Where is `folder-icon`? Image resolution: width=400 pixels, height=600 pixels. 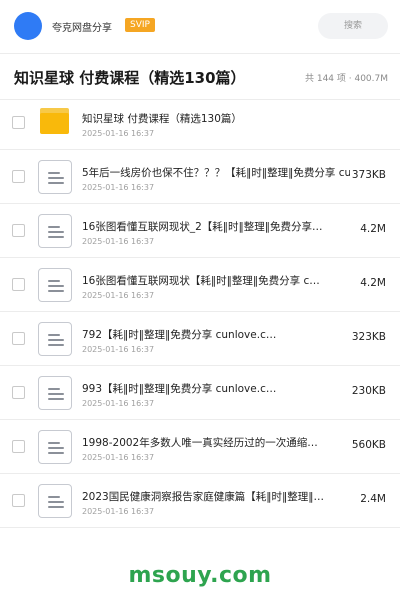
folder-icon is located at coordinates (55, 123).